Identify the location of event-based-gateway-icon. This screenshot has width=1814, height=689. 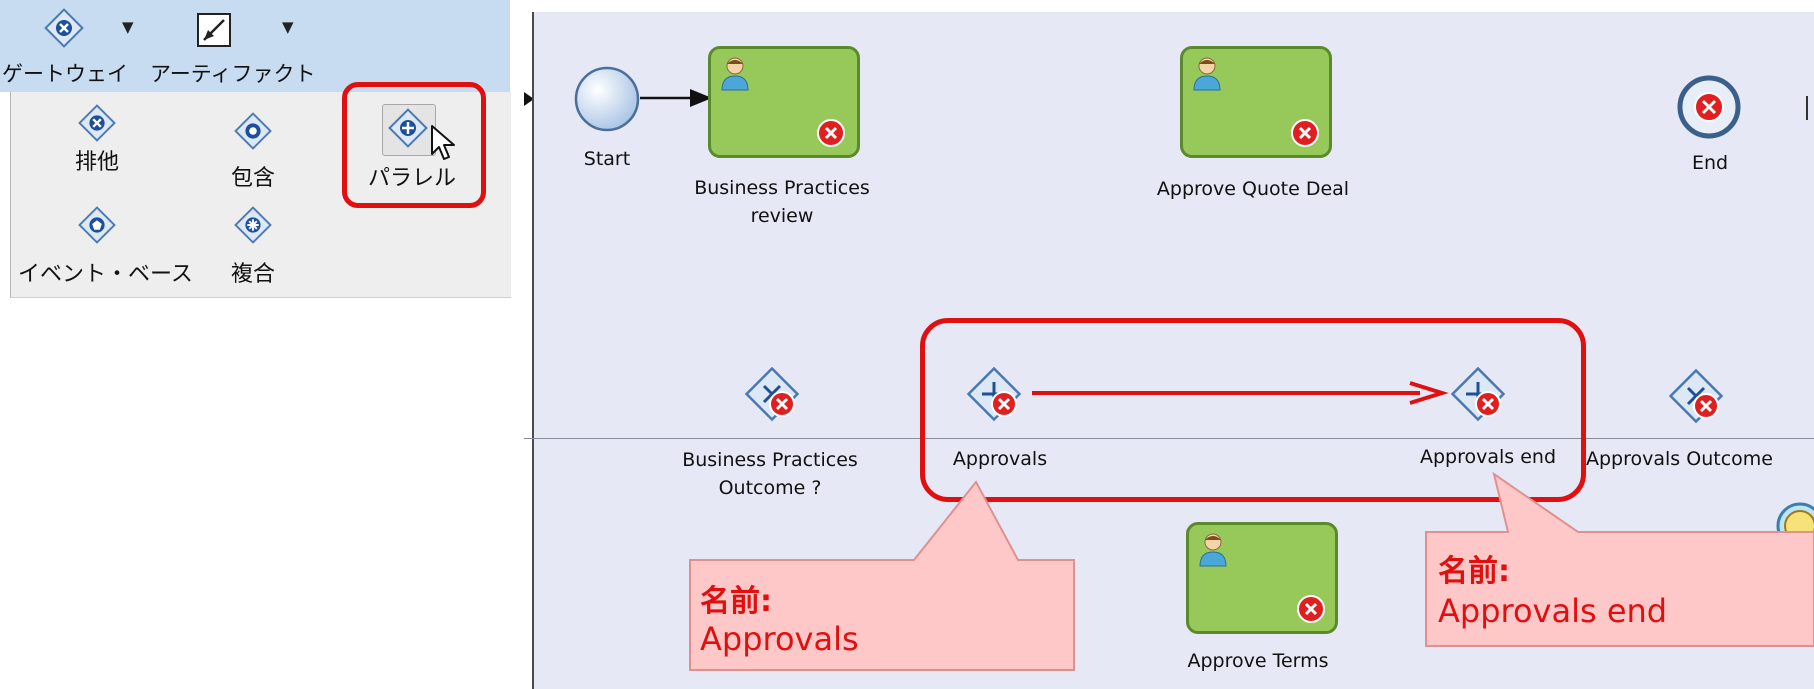
(97, 225).